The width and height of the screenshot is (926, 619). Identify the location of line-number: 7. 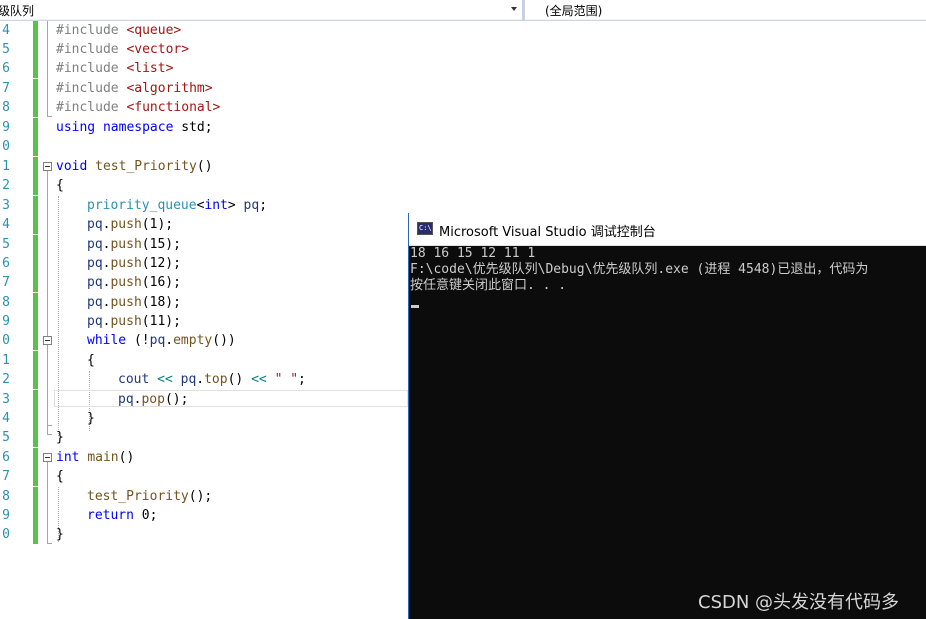
(6, 282).